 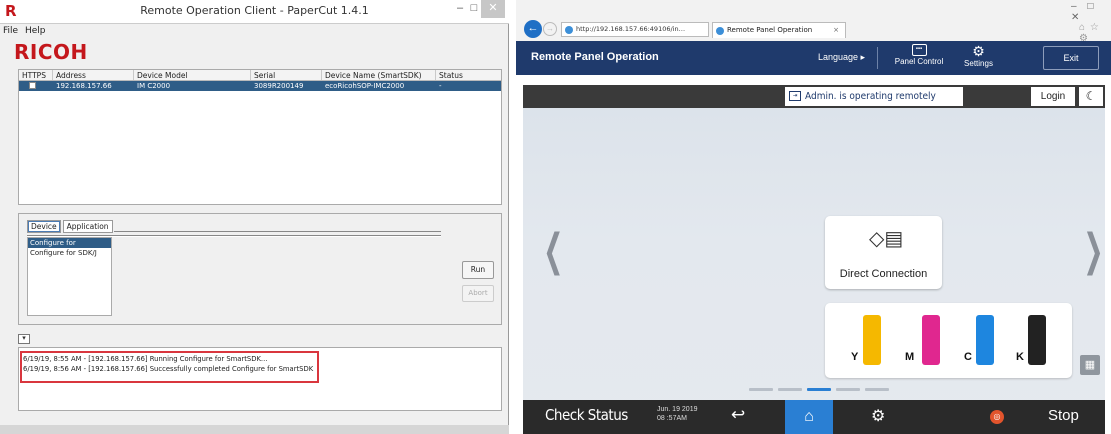 What do you see at coordinates (677, 414) in the screenshot?
I see `date-time: Jun. 19 2019 08 :57AM` at bounding box center [677, 414].